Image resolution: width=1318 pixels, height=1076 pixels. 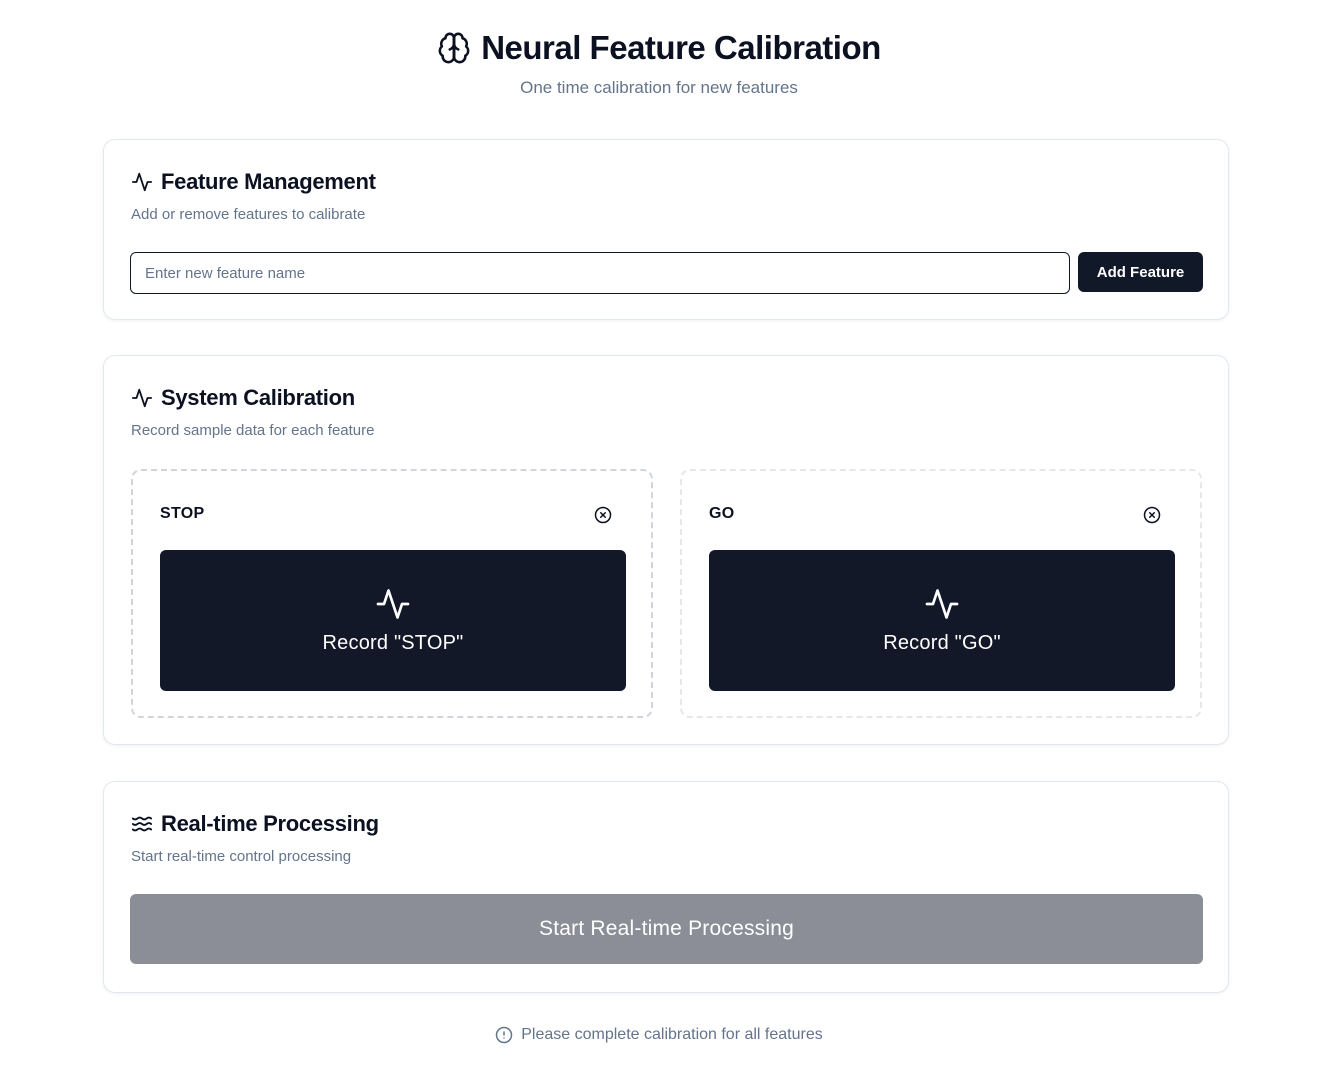 What do you see at coordinates (248, 214) in the screenshot?
I see `feature-management-description: Add or remove features to calibrate` at bounding box center [248, 214].